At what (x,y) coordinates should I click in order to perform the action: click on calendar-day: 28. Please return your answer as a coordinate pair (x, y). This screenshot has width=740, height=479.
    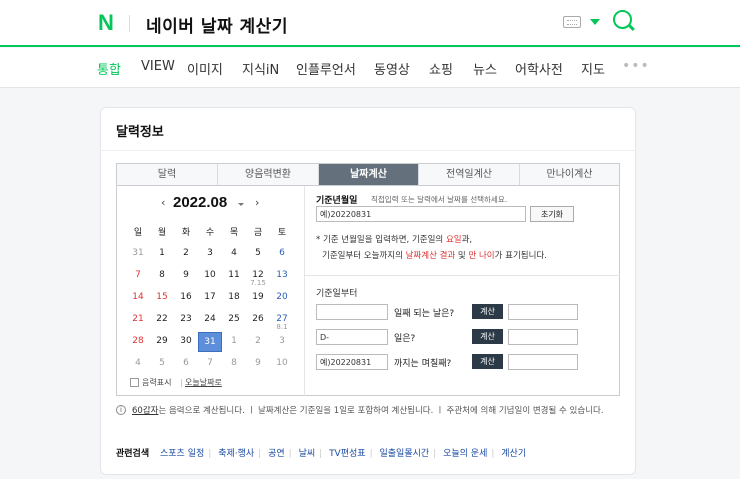
    Looking at the image, I should click on (138, 342).